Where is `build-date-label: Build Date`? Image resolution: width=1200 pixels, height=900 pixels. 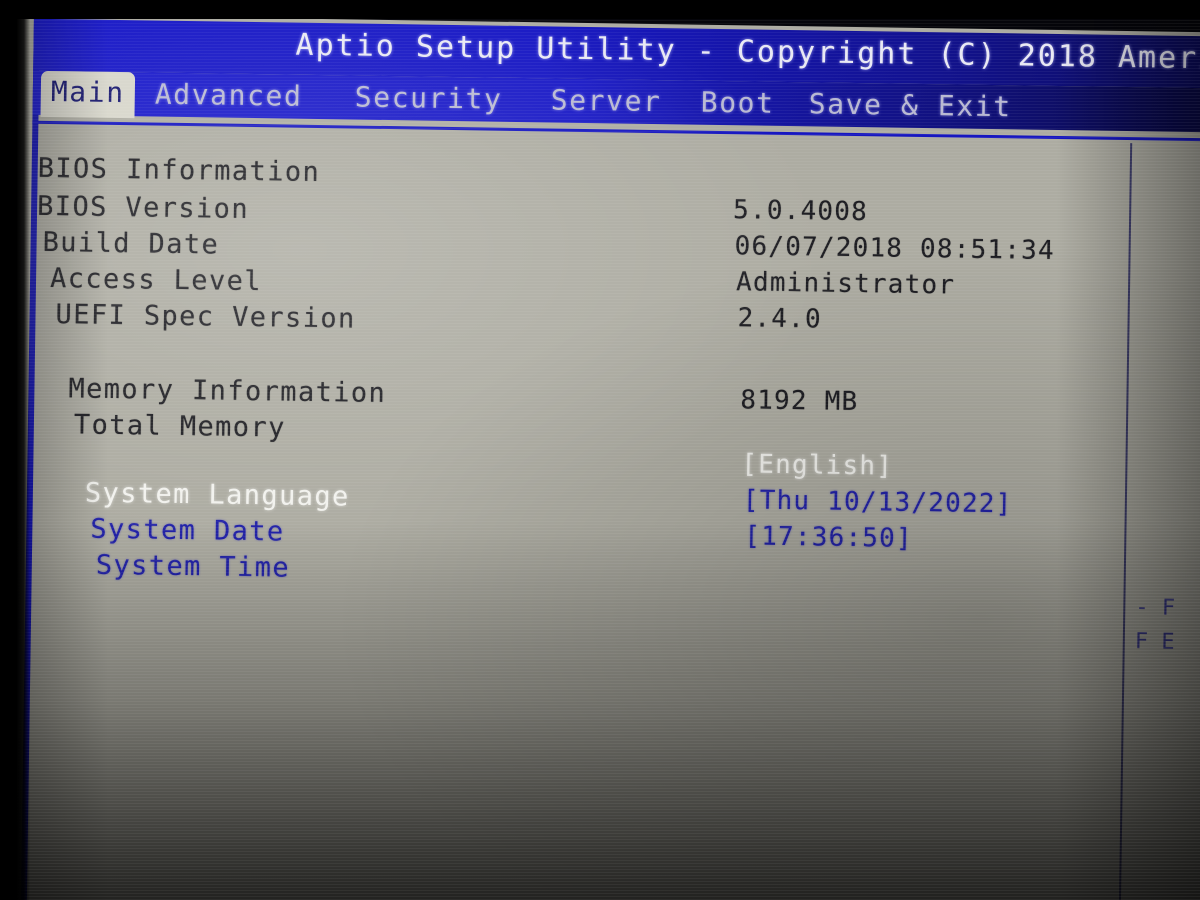
build-date-label: Build Date is located at coordinates (131, 243).